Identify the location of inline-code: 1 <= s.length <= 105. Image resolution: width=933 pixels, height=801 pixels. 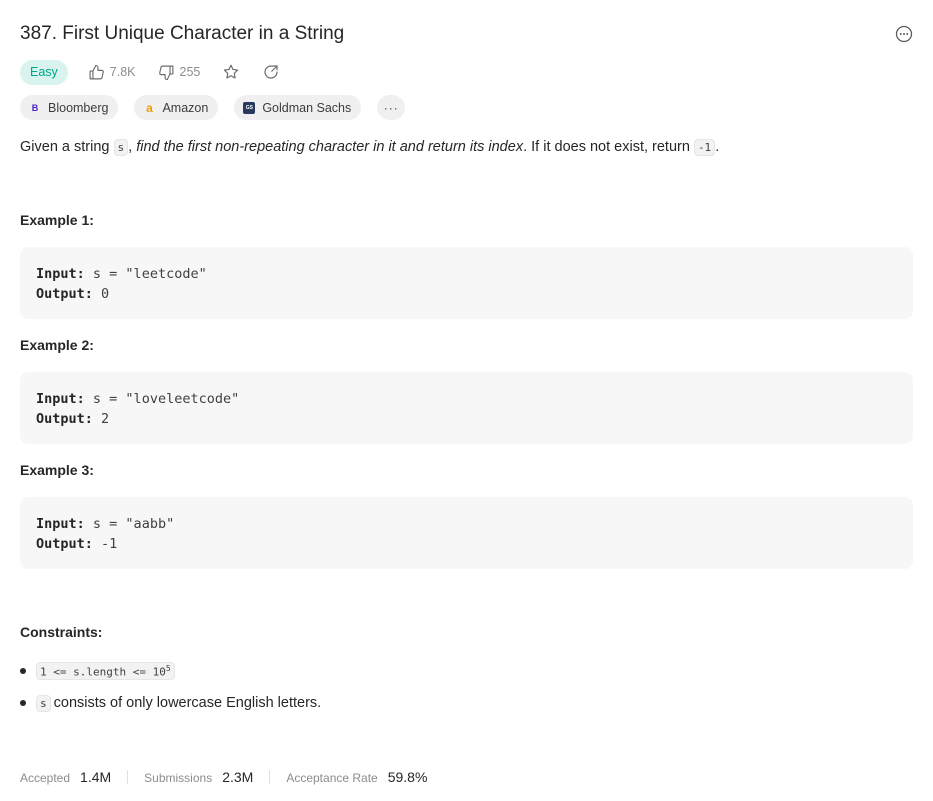
(105, 671).